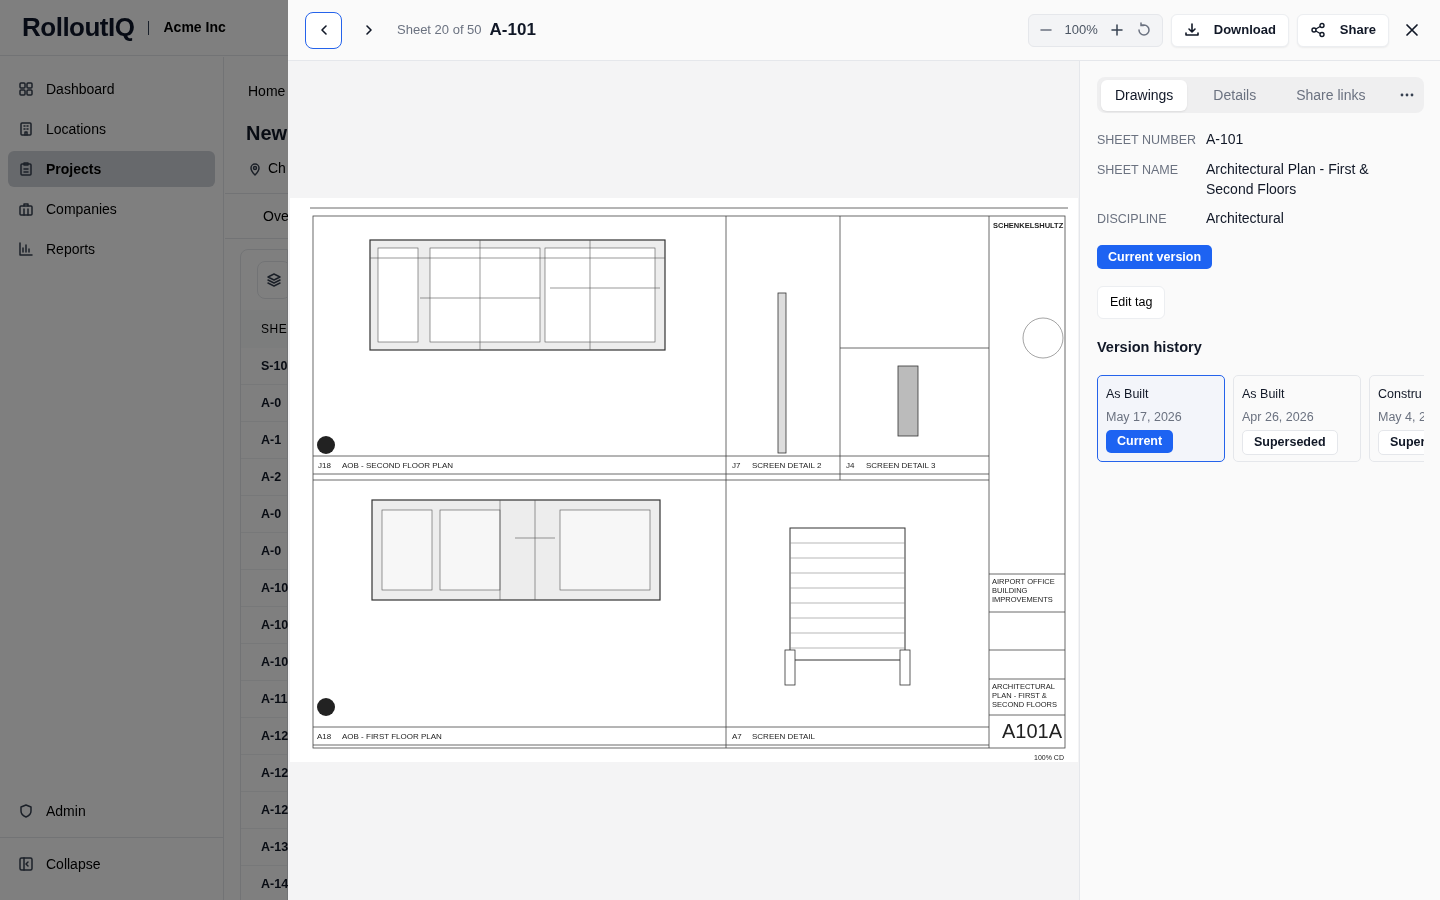  What do you see at coordinates (277, 168) in the screenshot?
I see `location-text: Ch` at bounding box center [277, 168].